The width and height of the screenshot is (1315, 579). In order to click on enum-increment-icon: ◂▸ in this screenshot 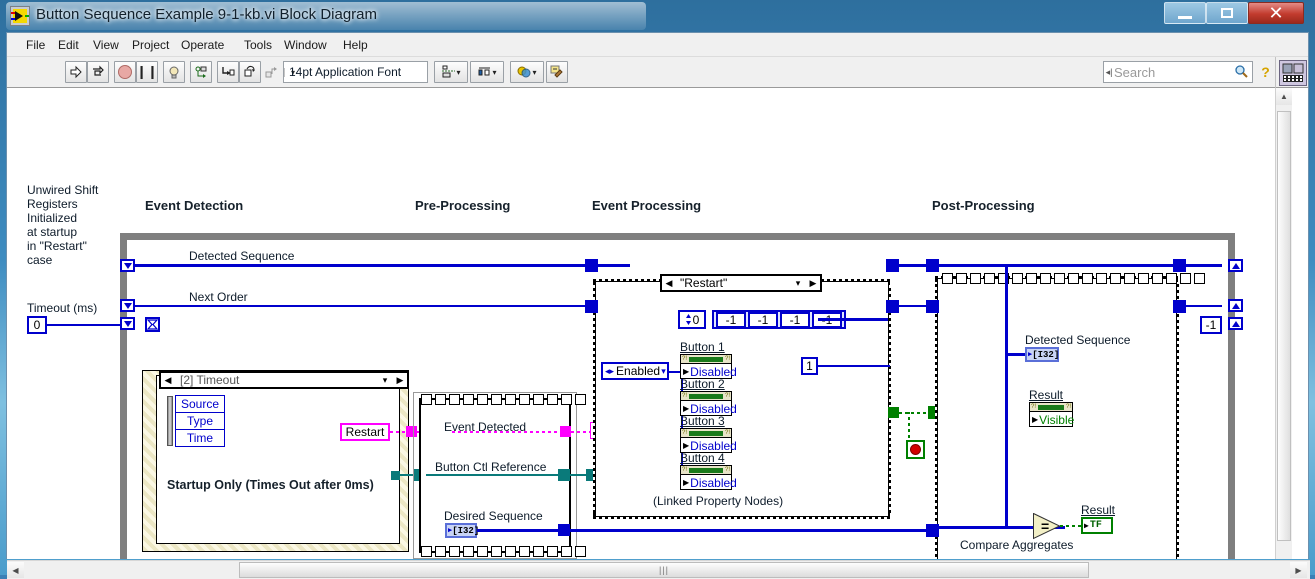, I will do `click(609, 371)`.